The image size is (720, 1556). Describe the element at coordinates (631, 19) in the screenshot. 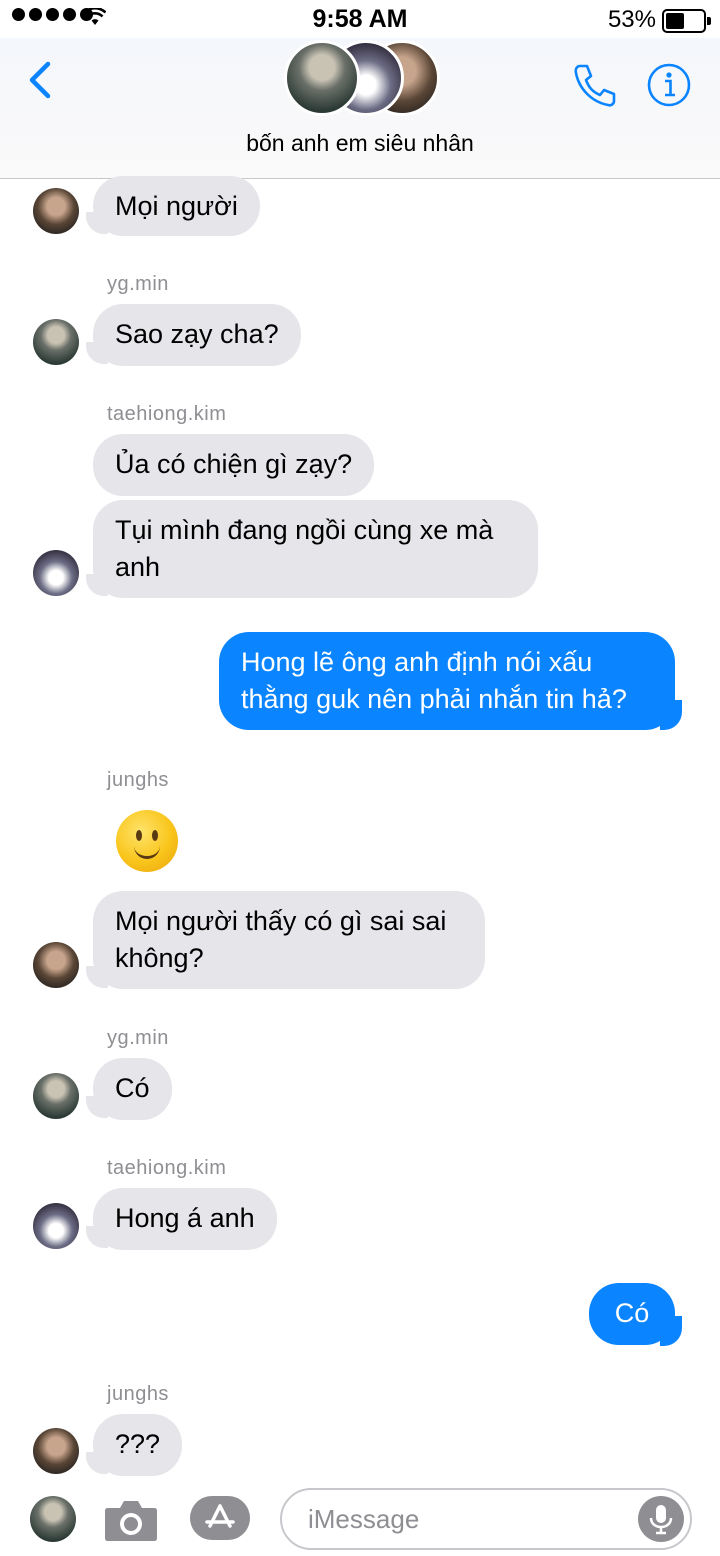

I see `battery-percent: 53%` at that location.